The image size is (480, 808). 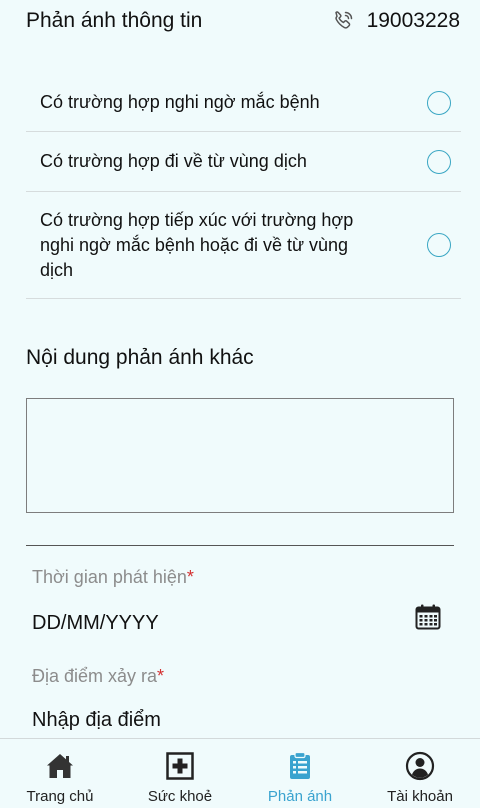 I want to click on nav-item-health: Sức khoẻ, so click(x=180, y=773).